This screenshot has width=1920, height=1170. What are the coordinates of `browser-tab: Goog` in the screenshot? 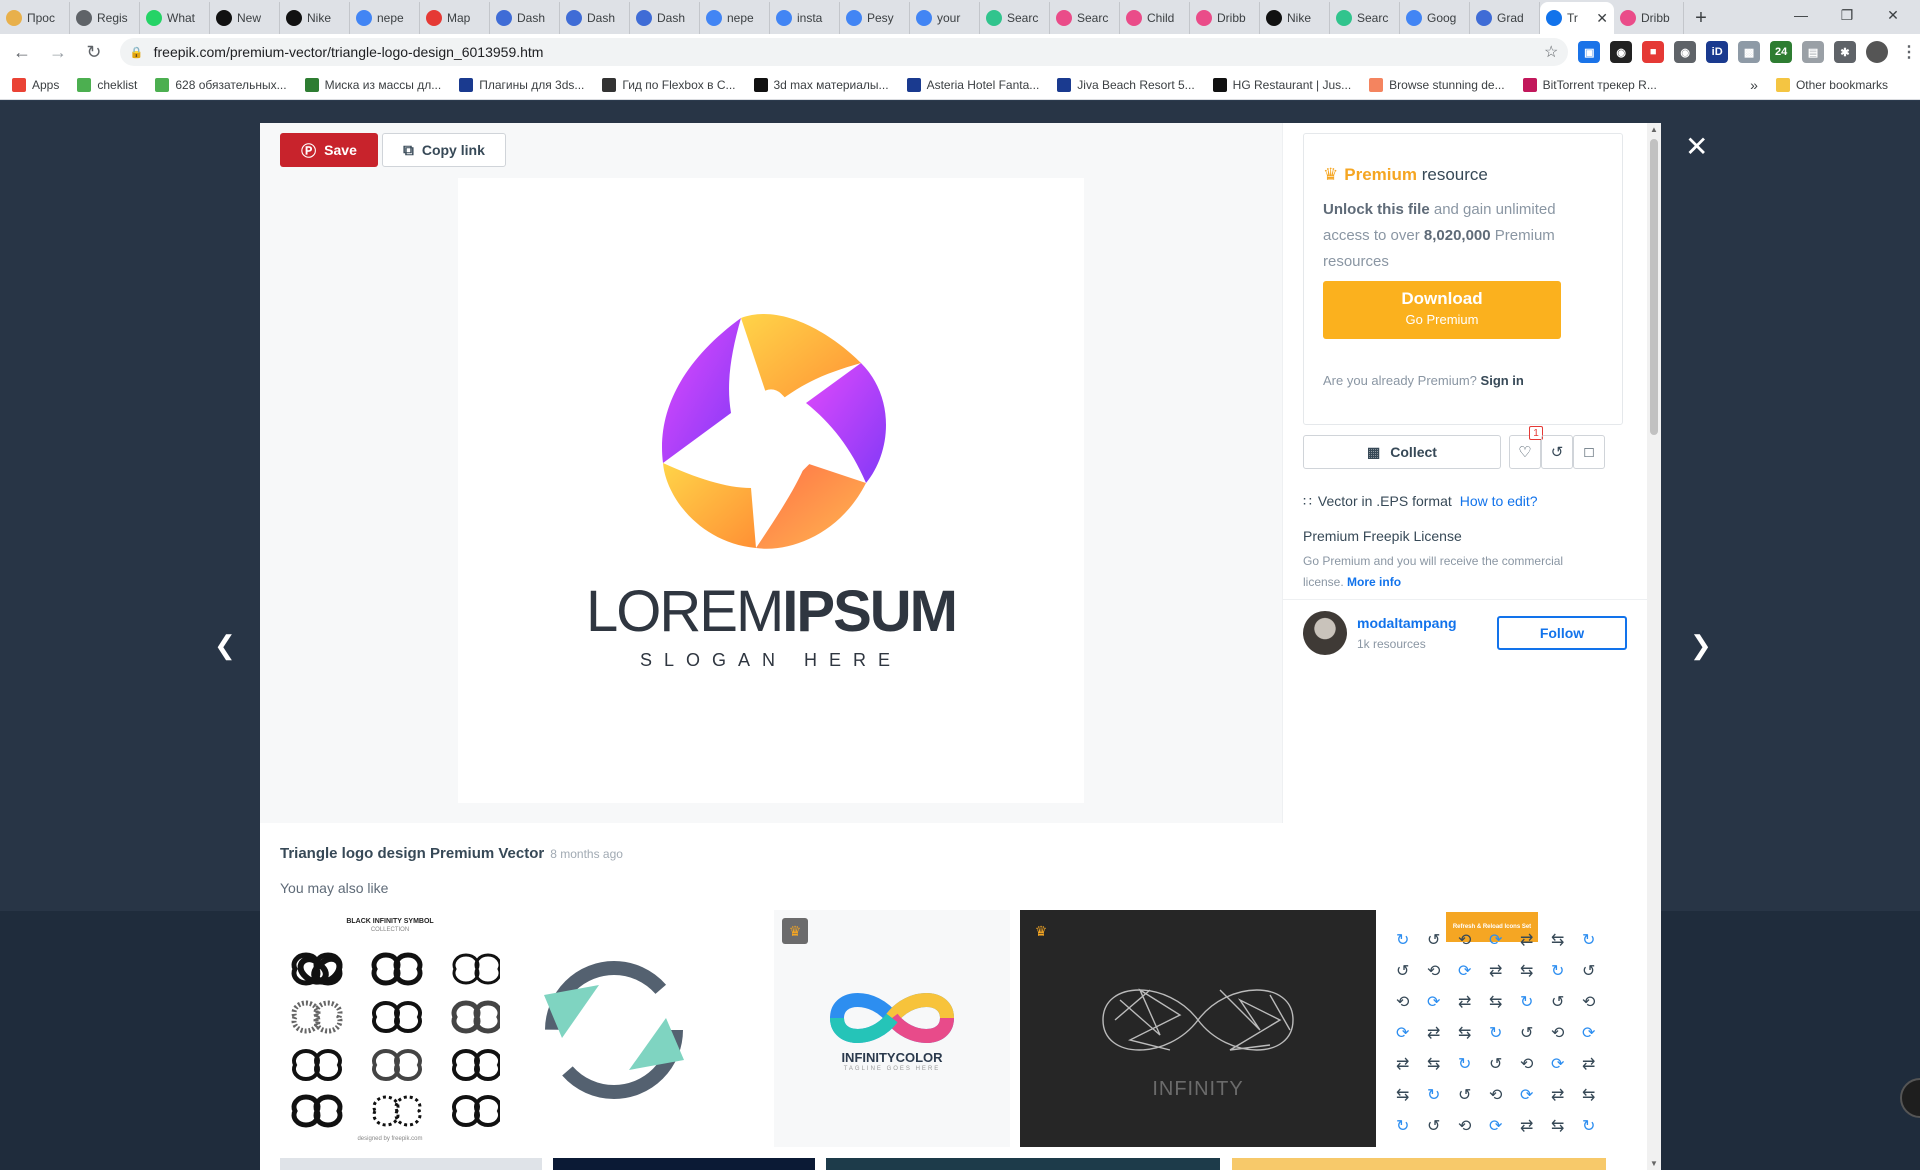 It's located at (1435, 18).